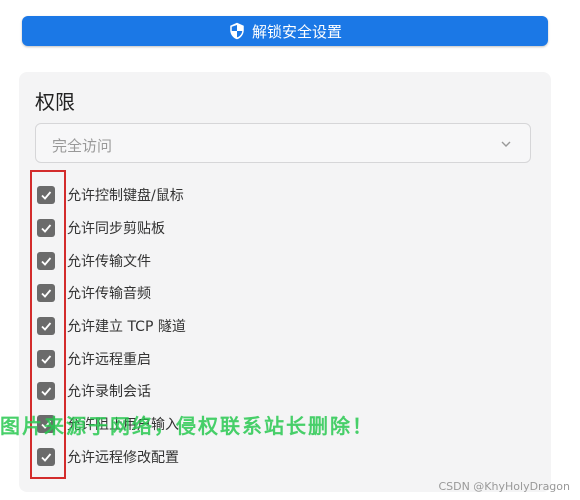 Image resolution: width=580 pixels, height=500 pixels. What do you see at coordinates (55, 102) in the screenshot?
I see `permissions-title: 权限` at bounding box center [55, 102].